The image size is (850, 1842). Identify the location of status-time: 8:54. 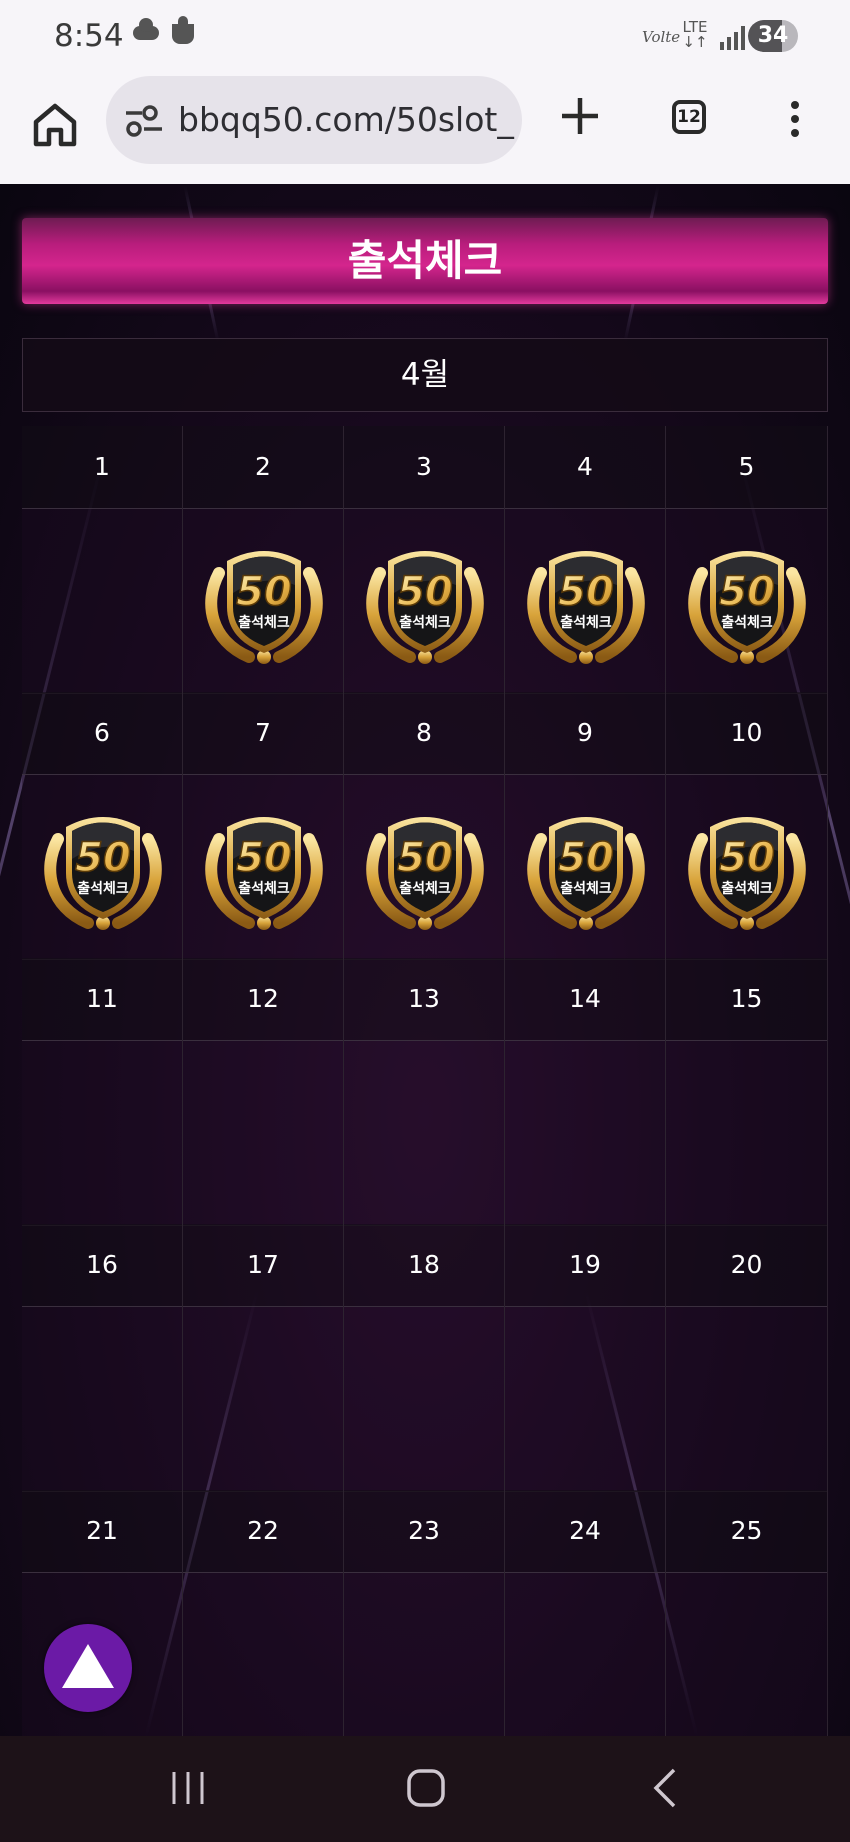
(89, 36).